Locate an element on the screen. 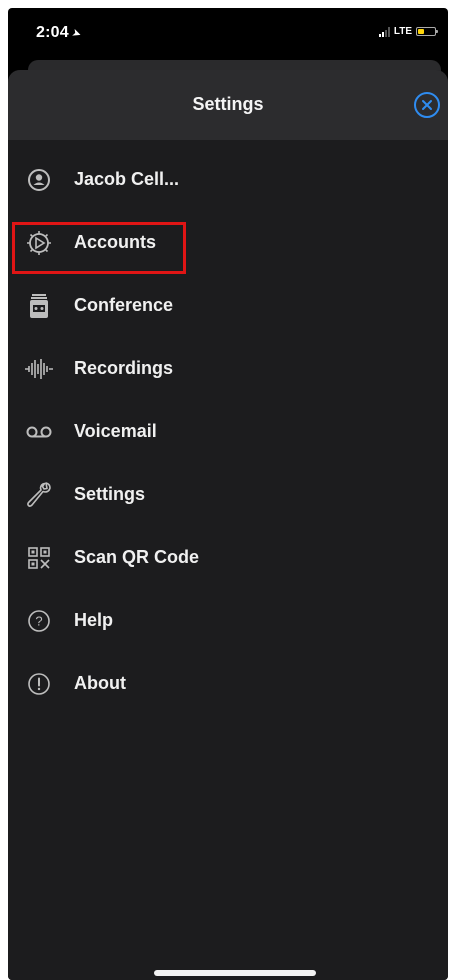 The height and width of the screenshot is (980, 451). menu-item-scan-qr-code: Scan QR Code is located at coordinates (228, 557).